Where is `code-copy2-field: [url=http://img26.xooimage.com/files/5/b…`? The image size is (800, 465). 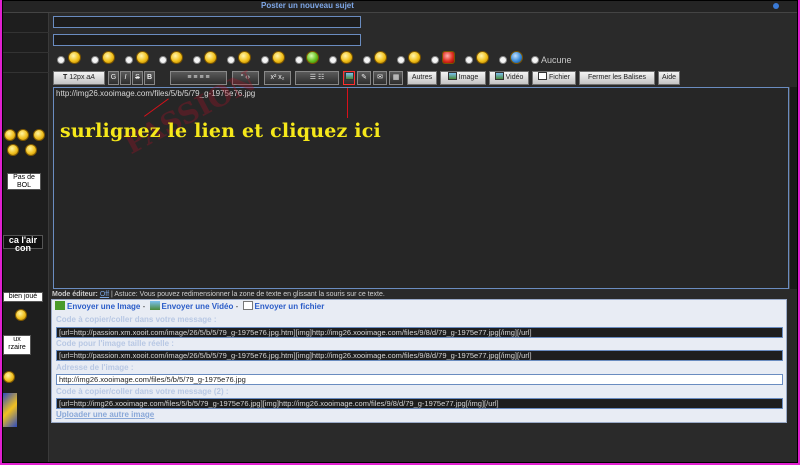
code-copy2-field: [url=http://img26.xooimage.com/files/5/b… is located at coordinates (419, 403).